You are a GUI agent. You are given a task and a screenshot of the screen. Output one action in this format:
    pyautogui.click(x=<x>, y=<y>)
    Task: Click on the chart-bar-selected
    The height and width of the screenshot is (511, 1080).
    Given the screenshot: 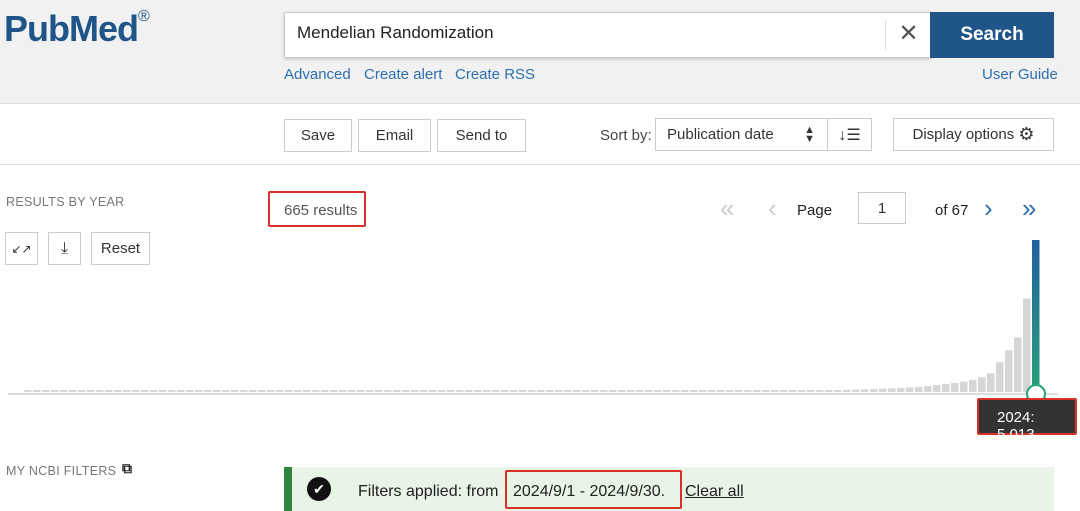 What is the action you would take?
    pyautogui.click(x=1036, y=316)
    